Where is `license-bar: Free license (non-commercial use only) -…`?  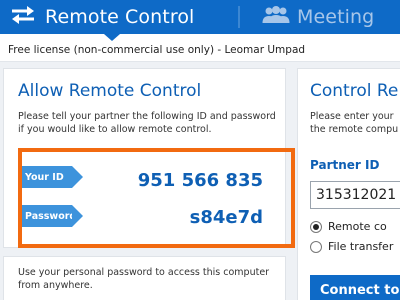
license-bar: Free license (non-commercial use only) -… is located at coordinates (200, 48).